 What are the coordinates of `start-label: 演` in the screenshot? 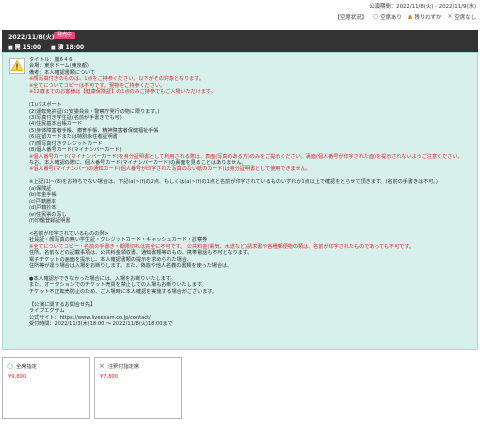 It's located at (60, 48).